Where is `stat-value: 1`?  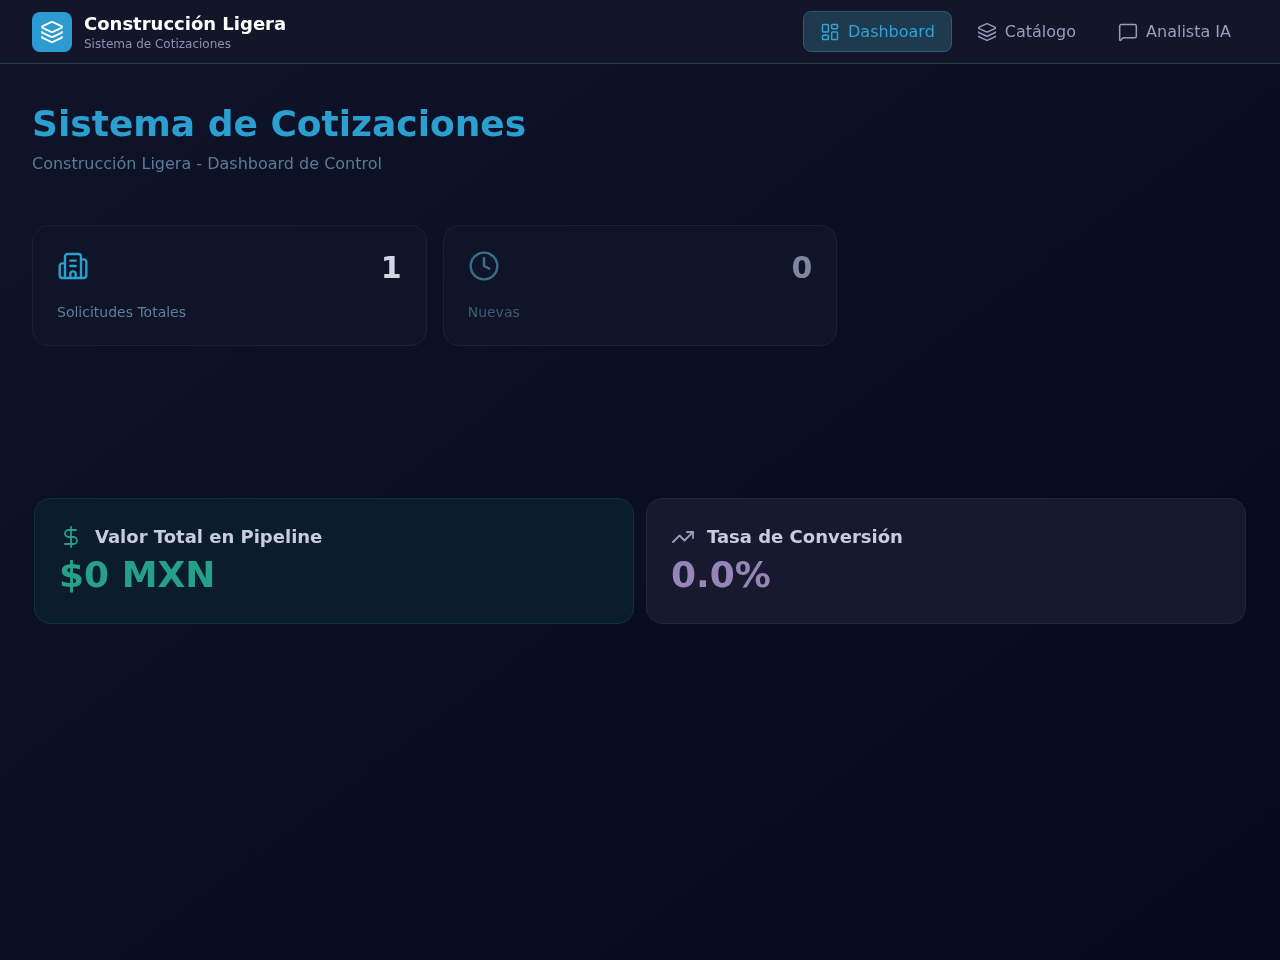 stat-value: 1 is located at coordinates (391, 268).